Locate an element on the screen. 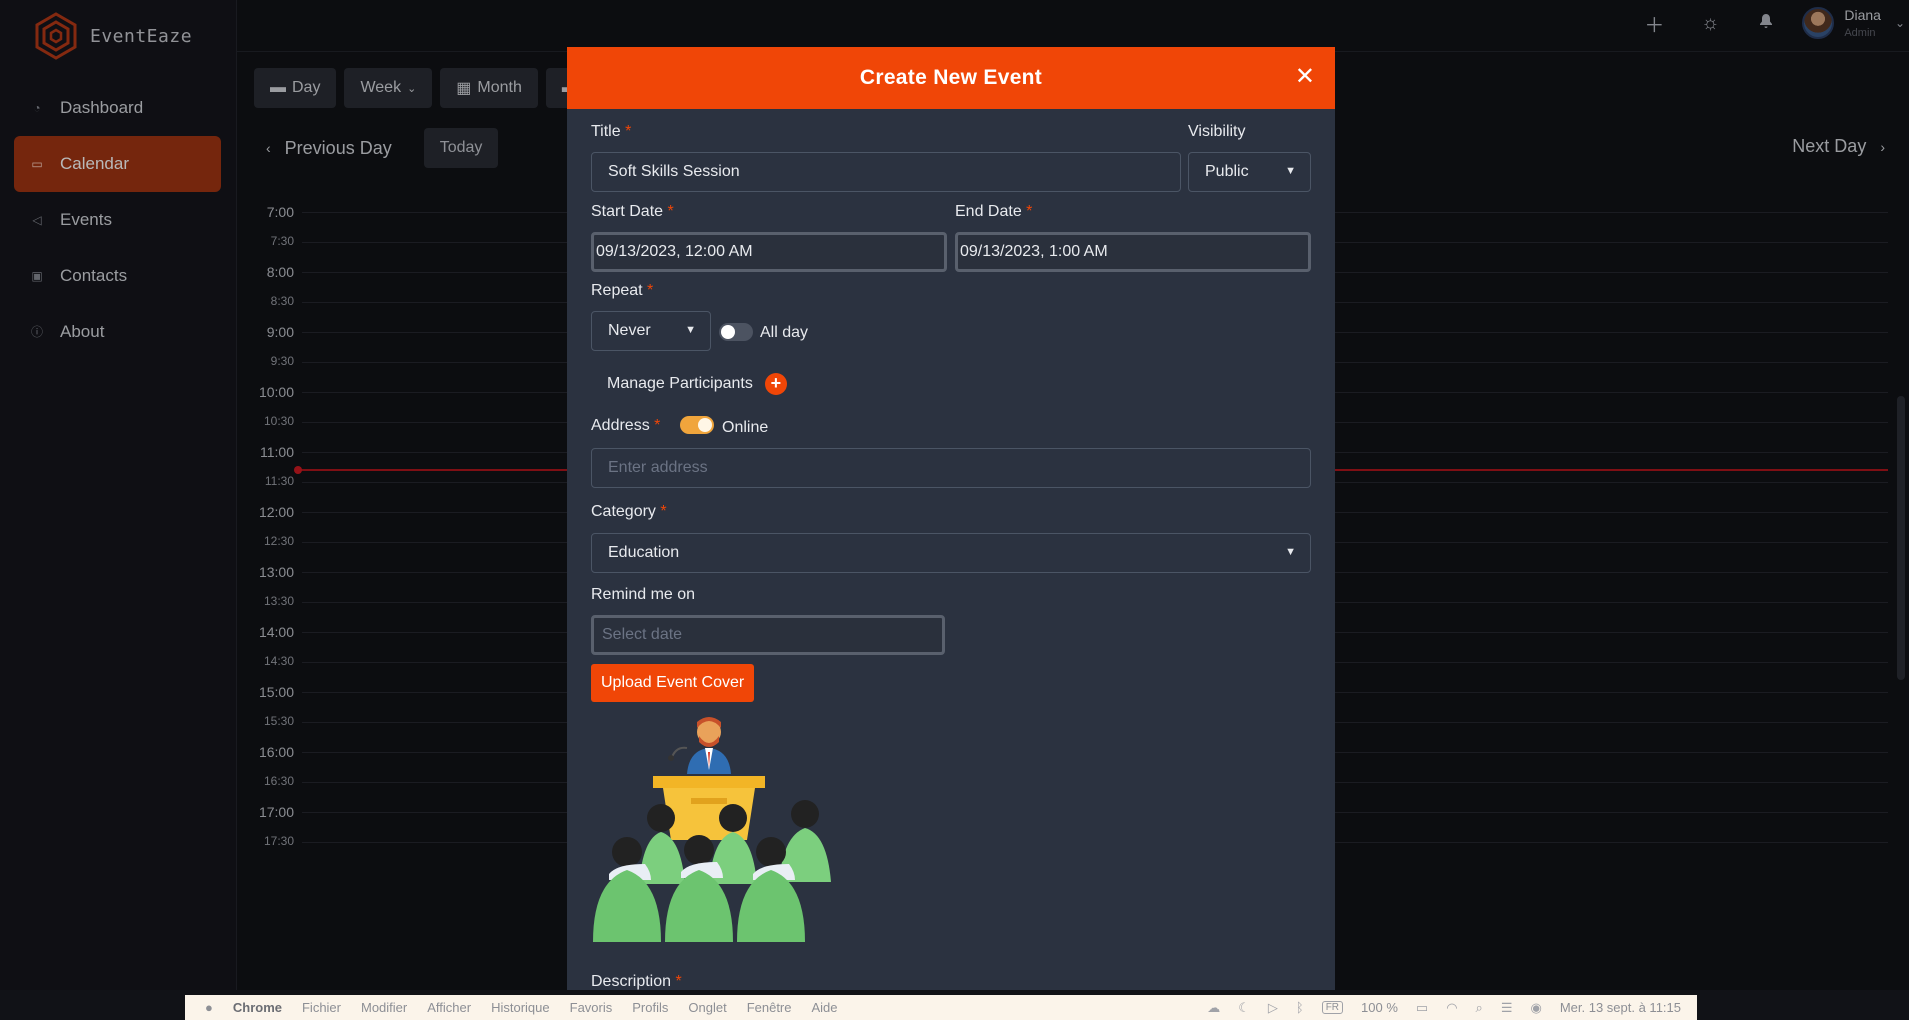  menu-item: Modifier is located at coordinates (384, 1007).